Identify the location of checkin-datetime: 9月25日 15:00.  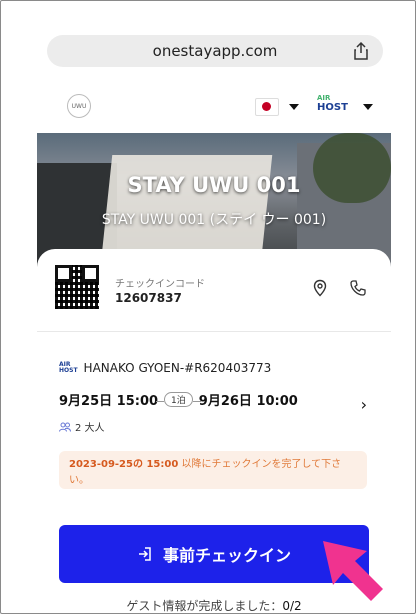
(109, 401).